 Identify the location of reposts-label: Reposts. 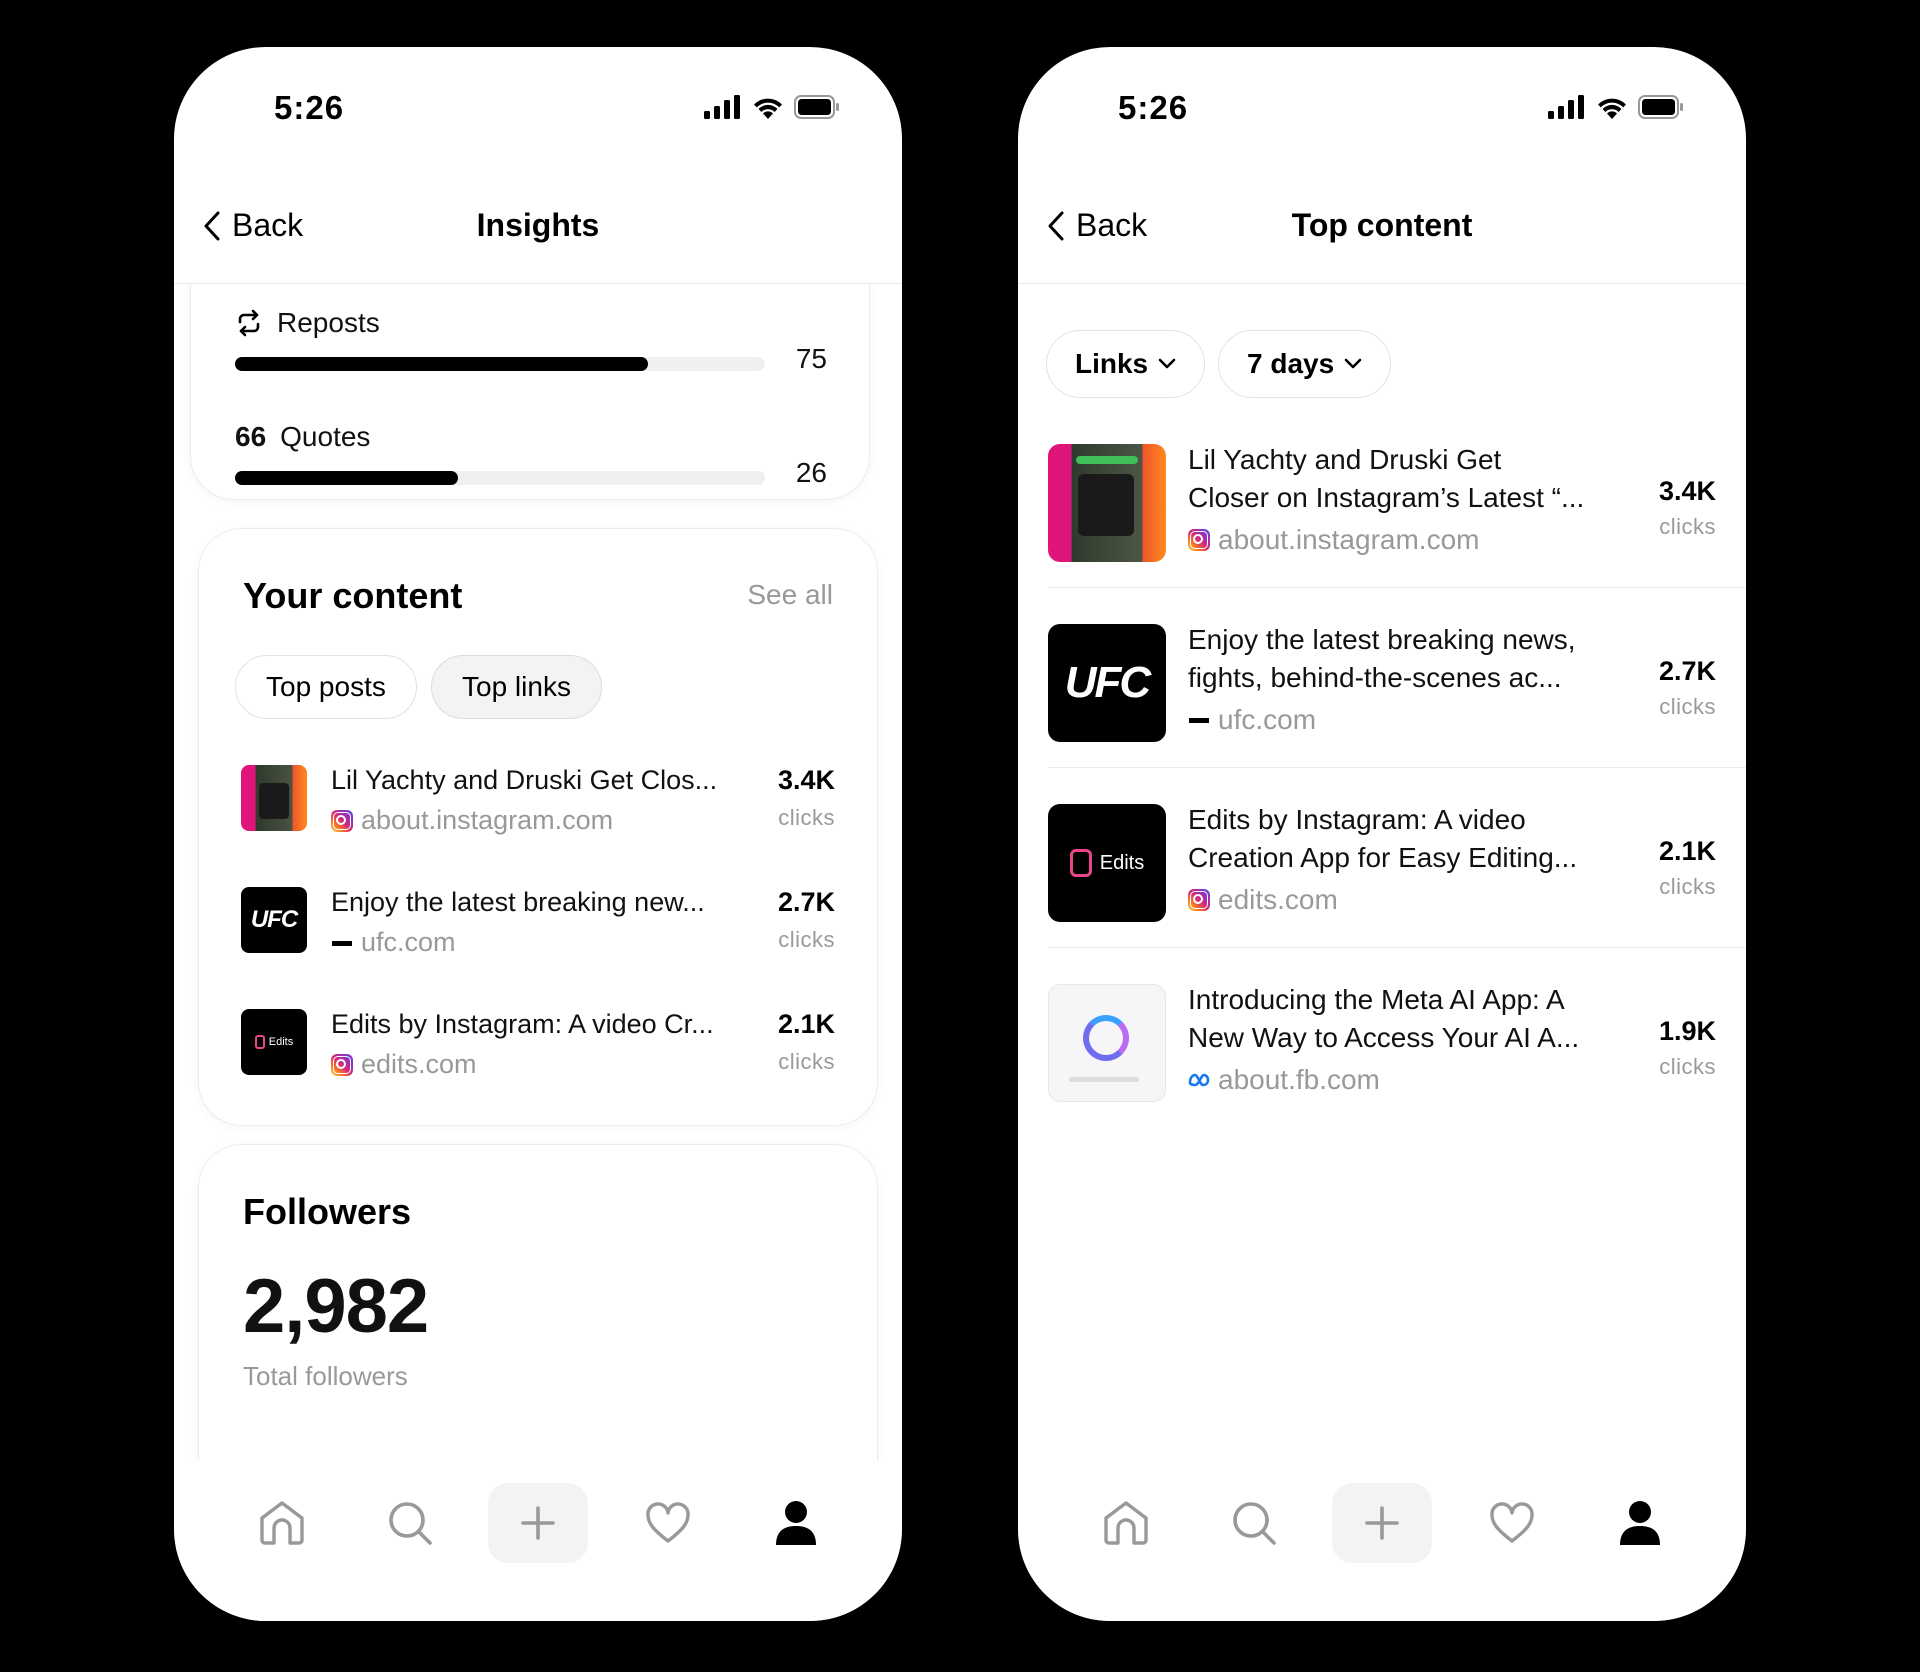
(307, 323).